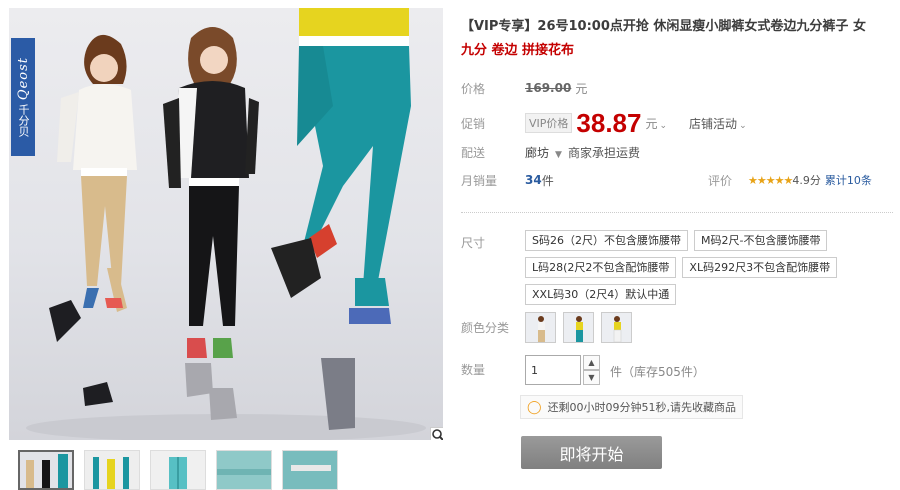 Image resolution: width=900 pixels, height=490 pixels. I want to click on promo-price: 38.87, so click(609, 122).